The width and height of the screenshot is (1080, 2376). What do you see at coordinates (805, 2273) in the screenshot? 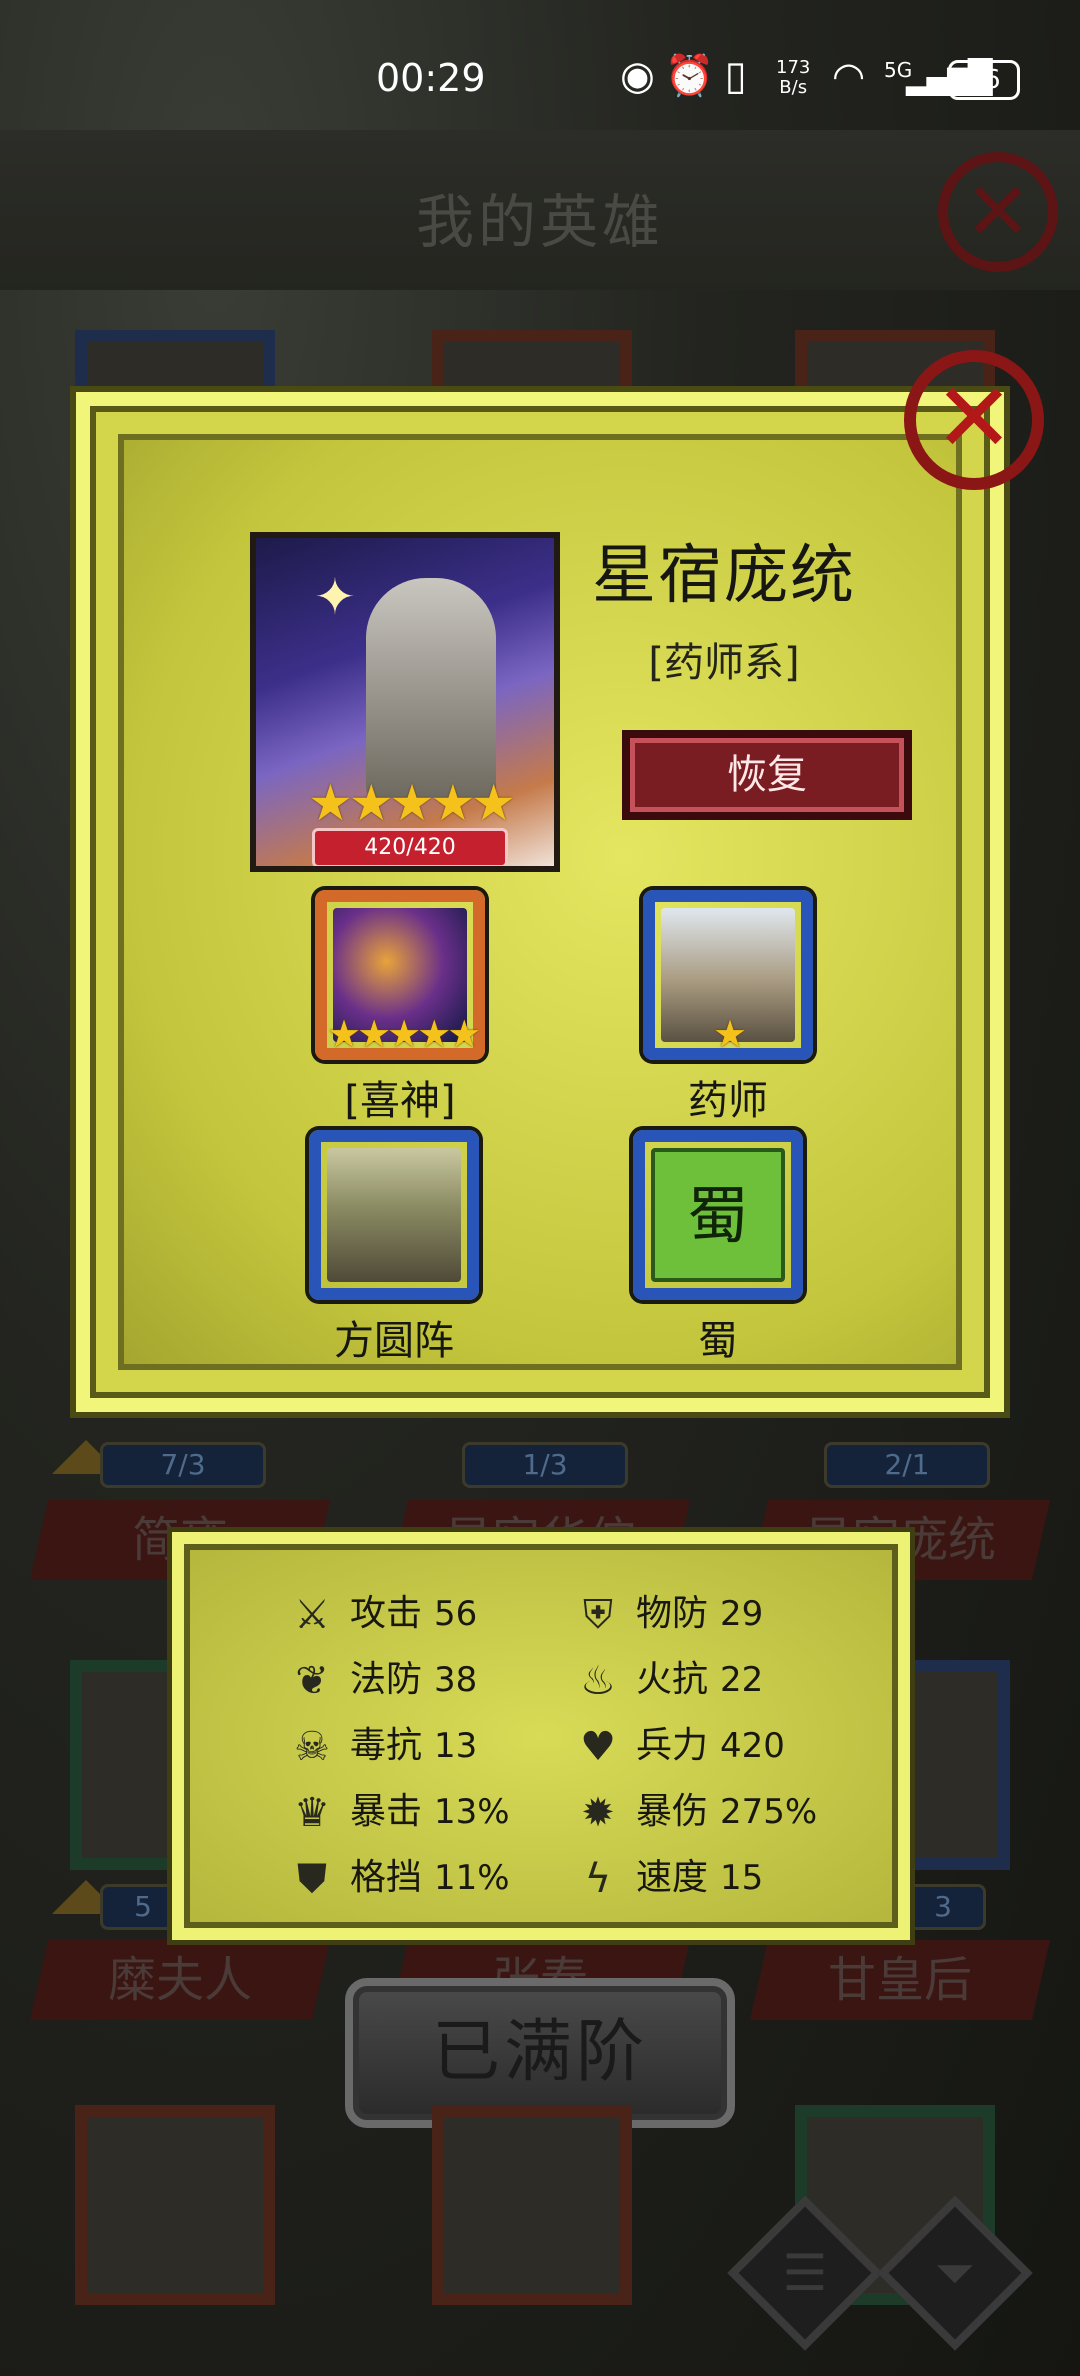
I see `list-icon: ☰` at bounding box center [805, 2273].